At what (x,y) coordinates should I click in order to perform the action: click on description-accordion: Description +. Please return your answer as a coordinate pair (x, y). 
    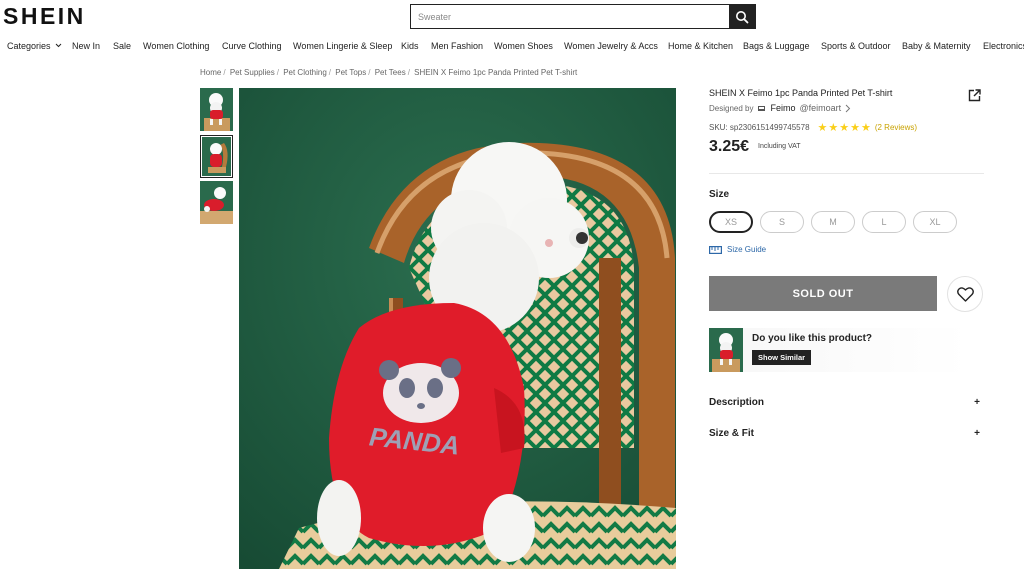
    Looking at the image, I should click on (846, 402).